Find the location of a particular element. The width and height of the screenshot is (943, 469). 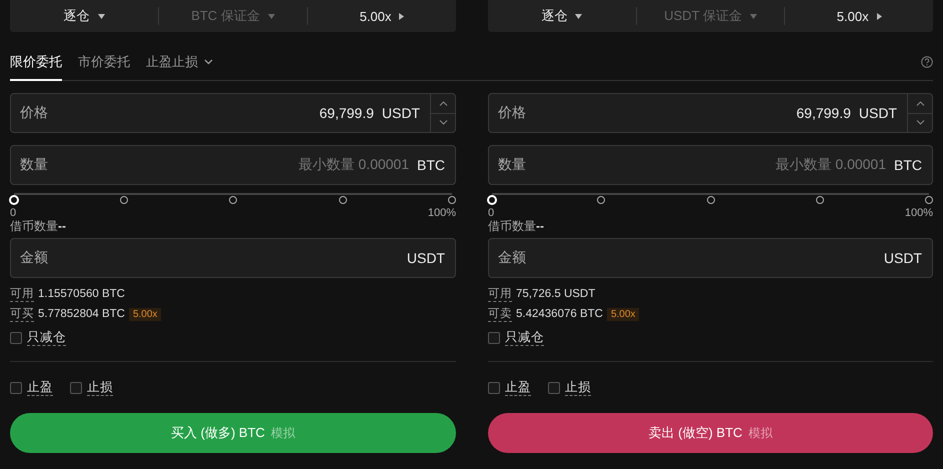

info-value: 5.42436076 BTC is located at coordinates (559, 314).